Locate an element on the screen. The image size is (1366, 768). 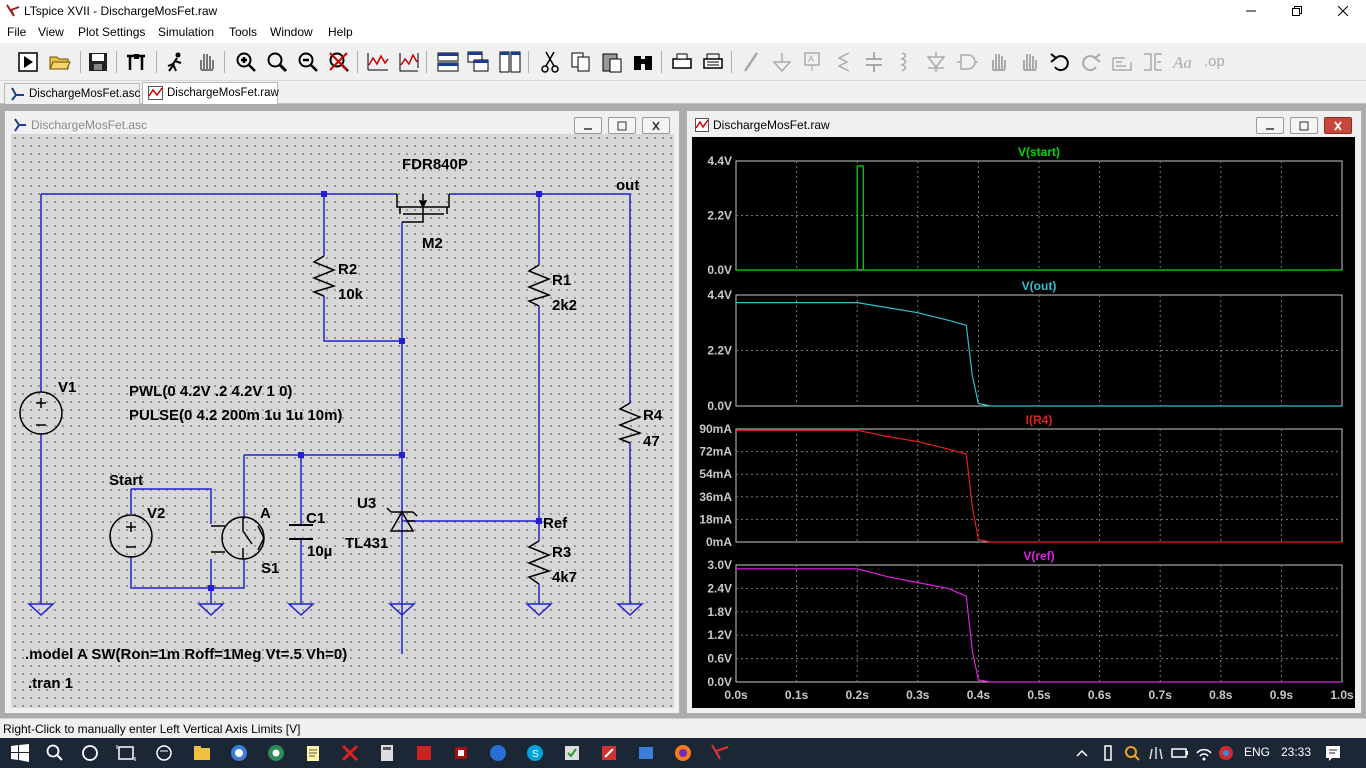
browser-icon is located at coordinates (239, 753).